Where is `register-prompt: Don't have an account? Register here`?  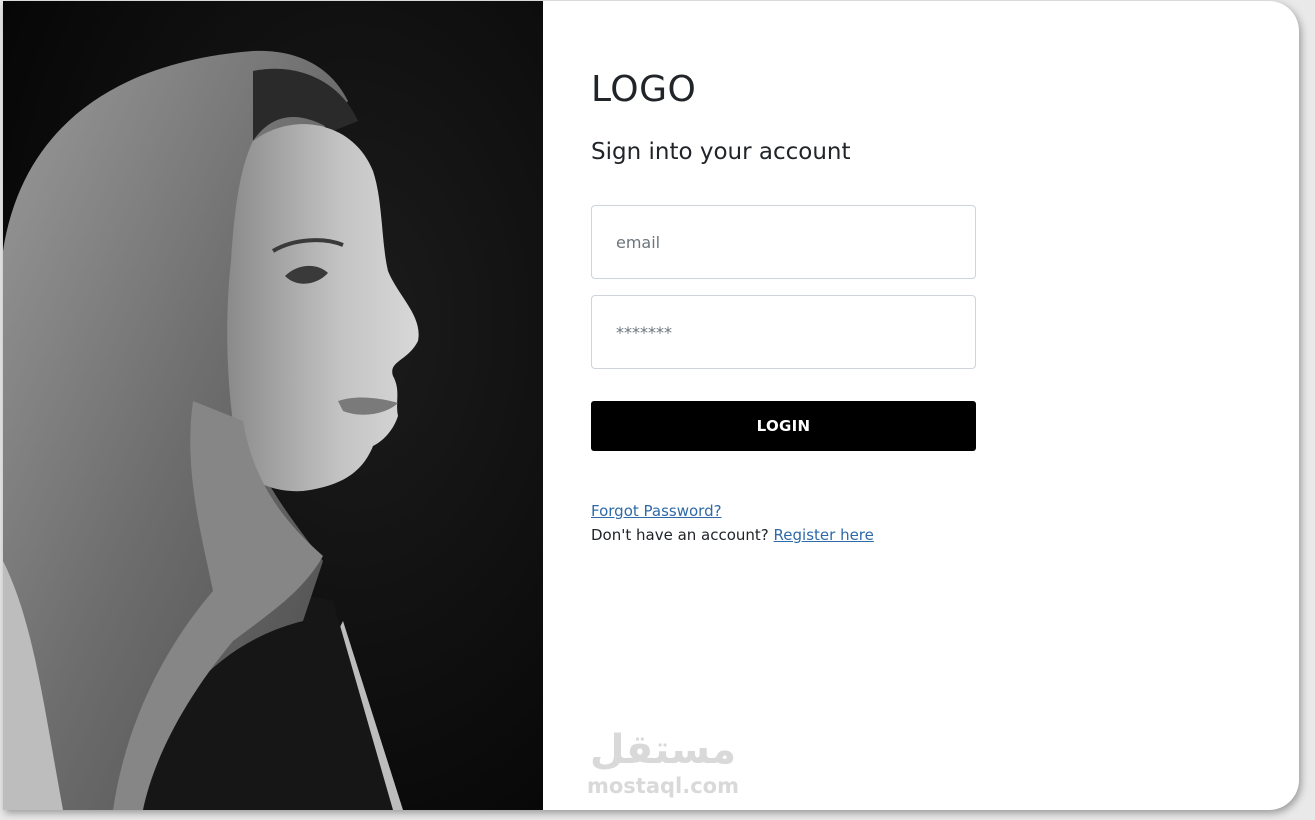 register-prompt: Don't have an account? Register here is located at coordinates (732, 535).